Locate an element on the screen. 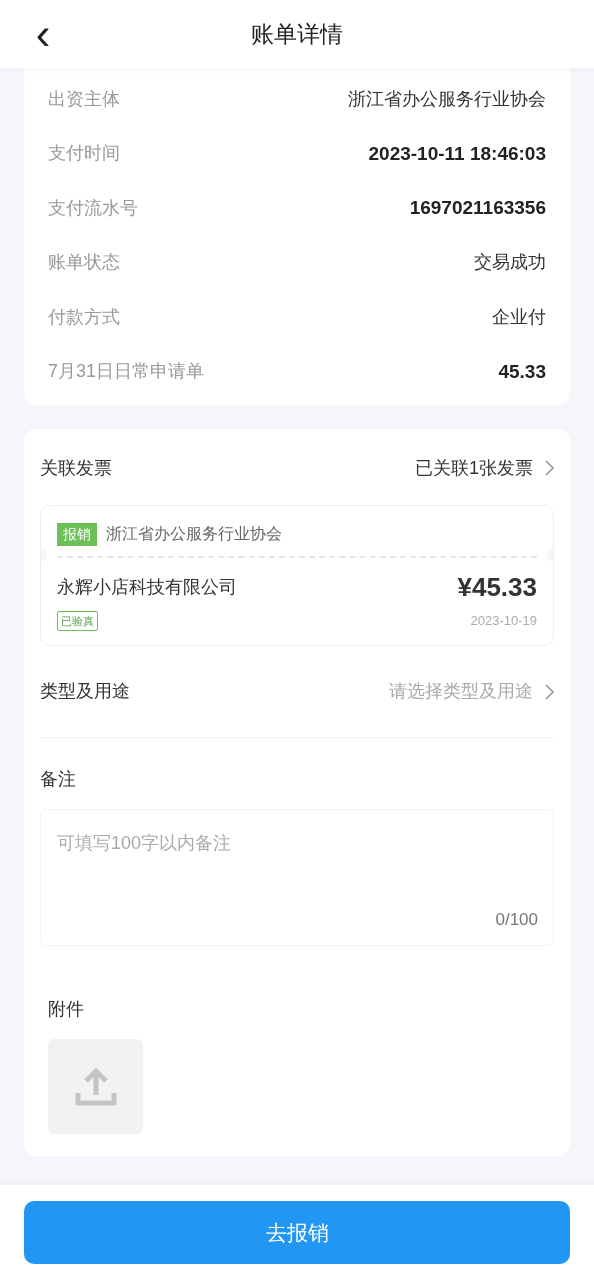 The width and height of the screenshot is (594, 1280). remark-label: 备注 is located at coordinates (58, 779).